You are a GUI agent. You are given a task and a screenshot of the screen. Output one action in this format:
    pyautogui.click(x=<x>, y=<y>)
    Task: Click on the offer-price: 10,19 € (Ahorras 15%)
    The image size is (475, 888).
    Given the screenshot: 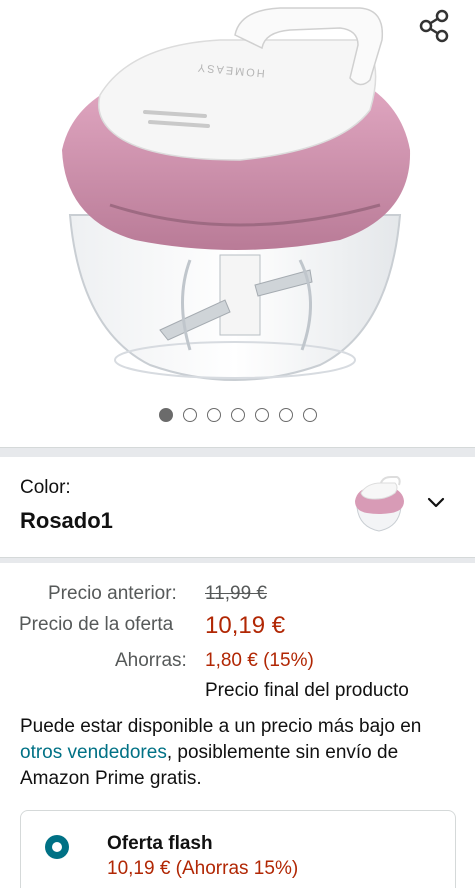 What is the action you would take?
    pyautogui.click(x=203, y=868)
    